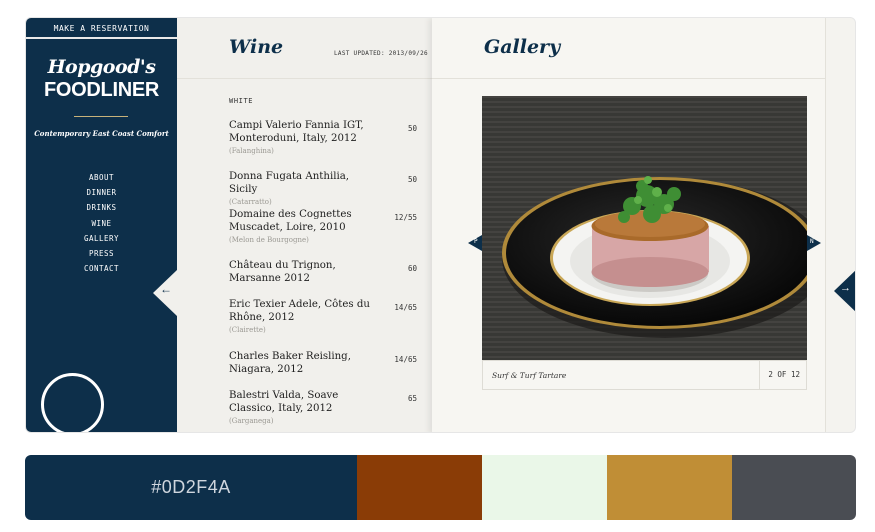 This screenshot has height=532, width=875. Describe the element at coordinates (101, 177) in the screenshot. I see `nav-item-about: ABOUT` at that location.